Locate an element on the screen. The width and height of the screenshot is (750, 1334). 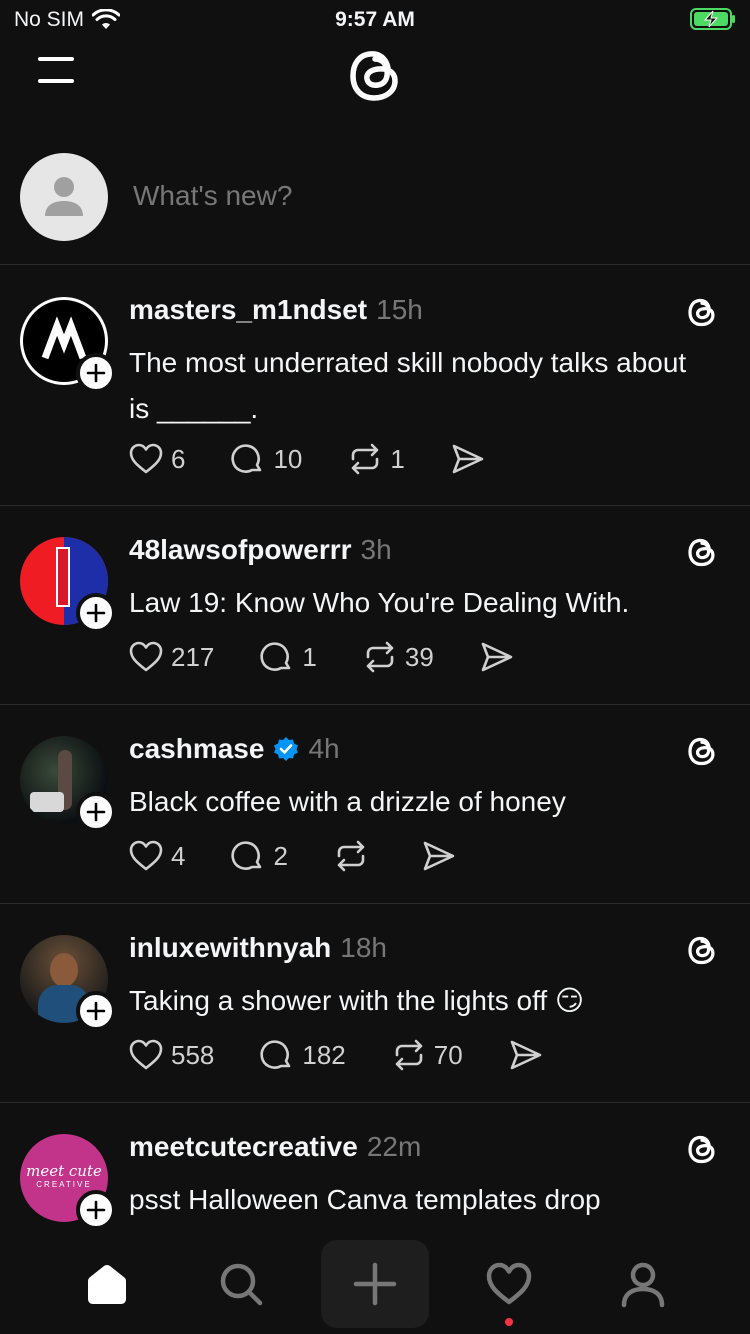
post-text: Taking a shower with the lights off 😏 is located at coordinates (357, 1000).